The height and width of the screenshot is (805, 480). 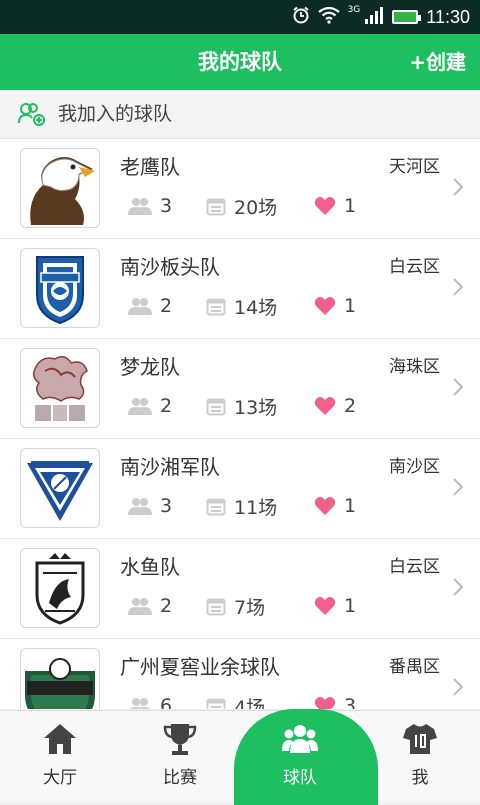 I want to click on match-count: 7场, so click(x=260, y=606).